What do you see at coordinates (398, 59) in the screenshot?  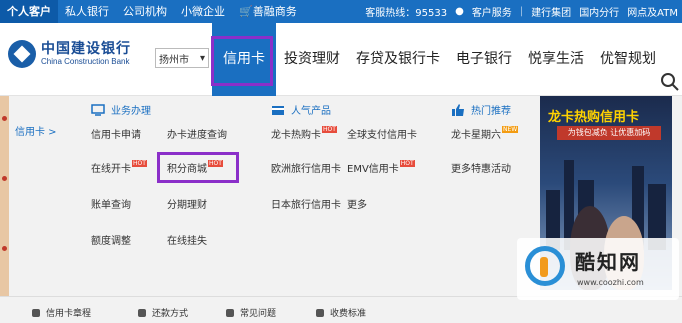 I see `nav-deposit-loan: 存贷及银行卡` at bounding box center [398, 59].